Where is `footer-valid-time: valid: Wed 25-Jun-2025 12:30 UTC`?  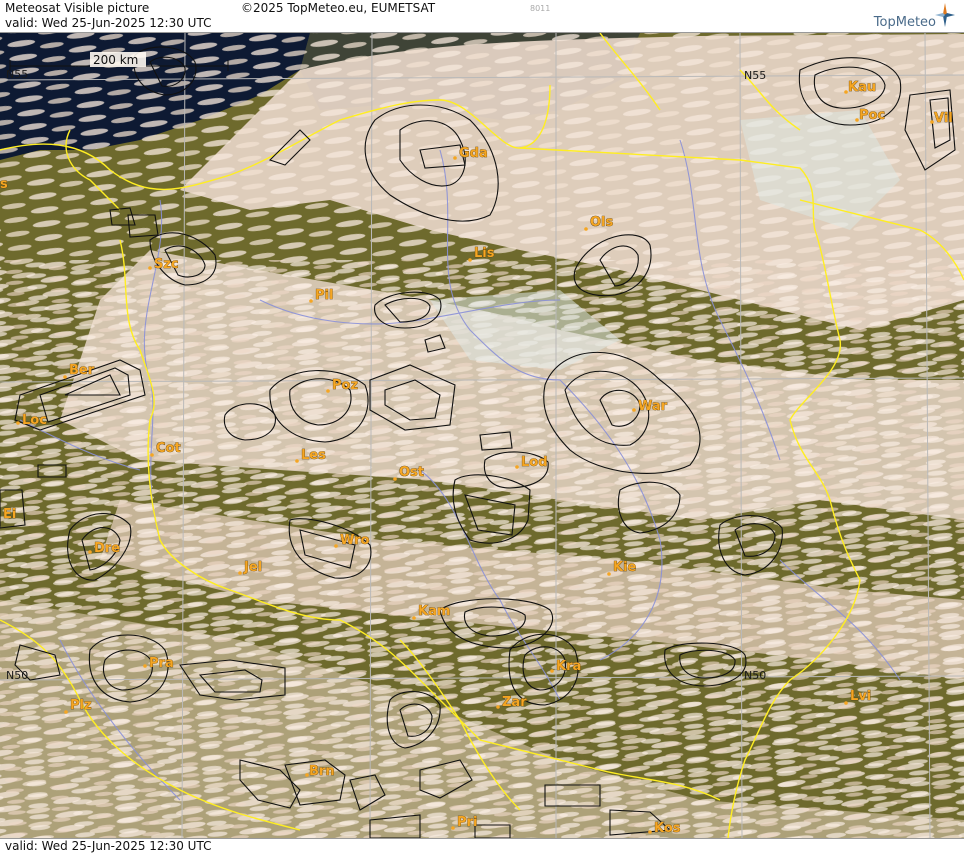 footer-valid-time: valid: Wed 25-Jun-2025 12:30 UTC is located at coordinates (108, 846).